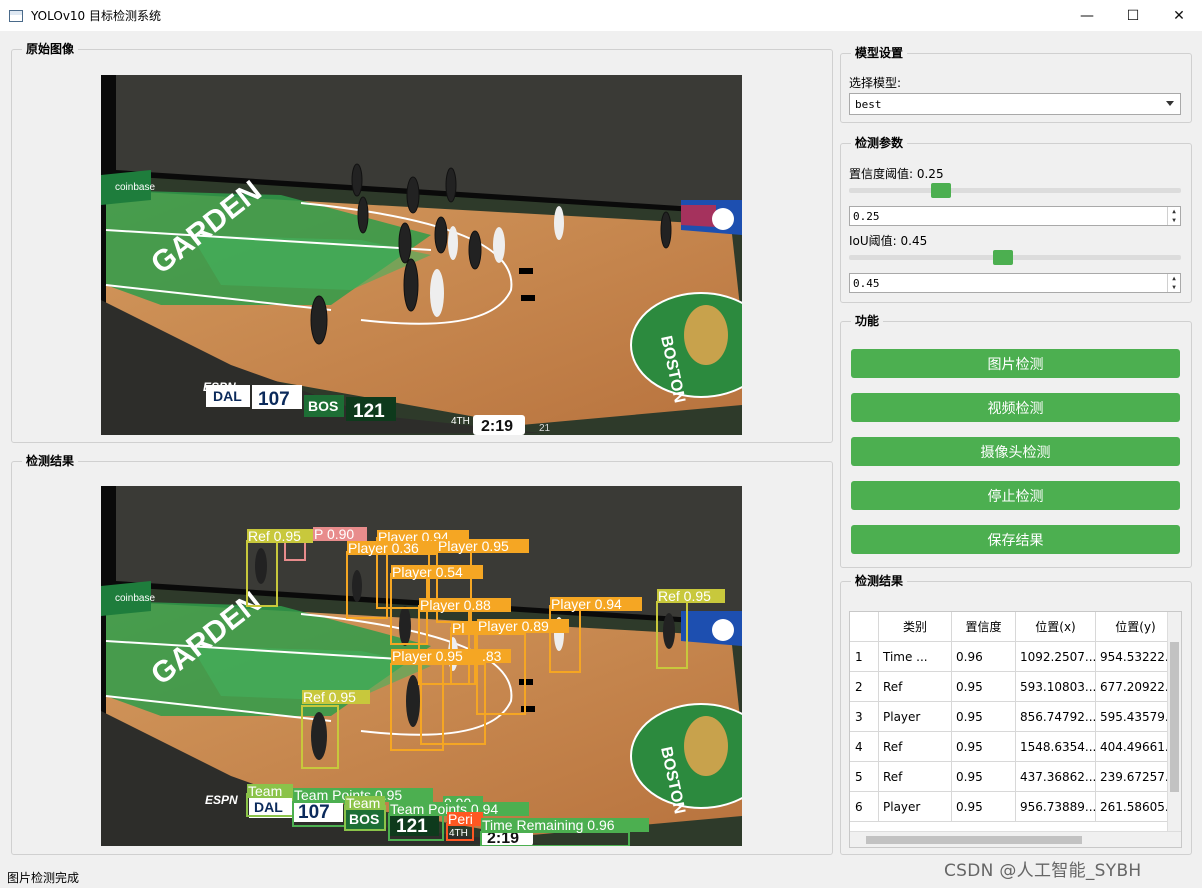 The image size is (1202, 888). What do you see at coordinates (864, 657) in the screenshot?
I see `row-number: 1` at bounding box center [864, 657].